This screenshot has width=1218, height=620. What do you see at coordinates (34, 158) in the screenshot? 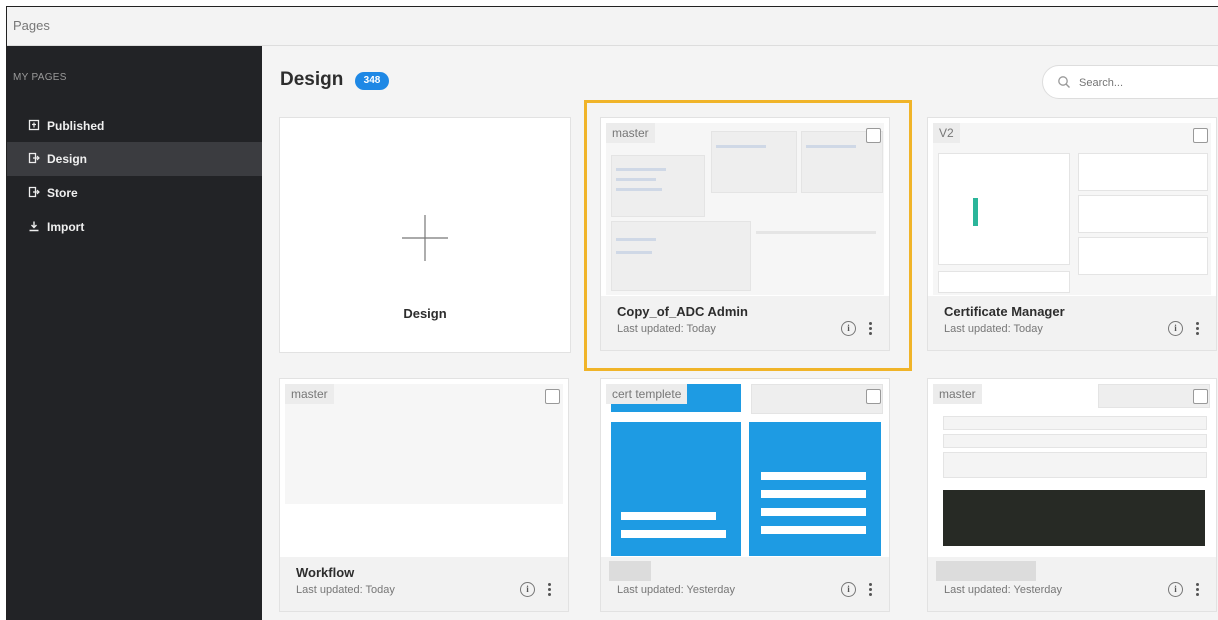
I see `design-icon` at bounding box center [34, 158].